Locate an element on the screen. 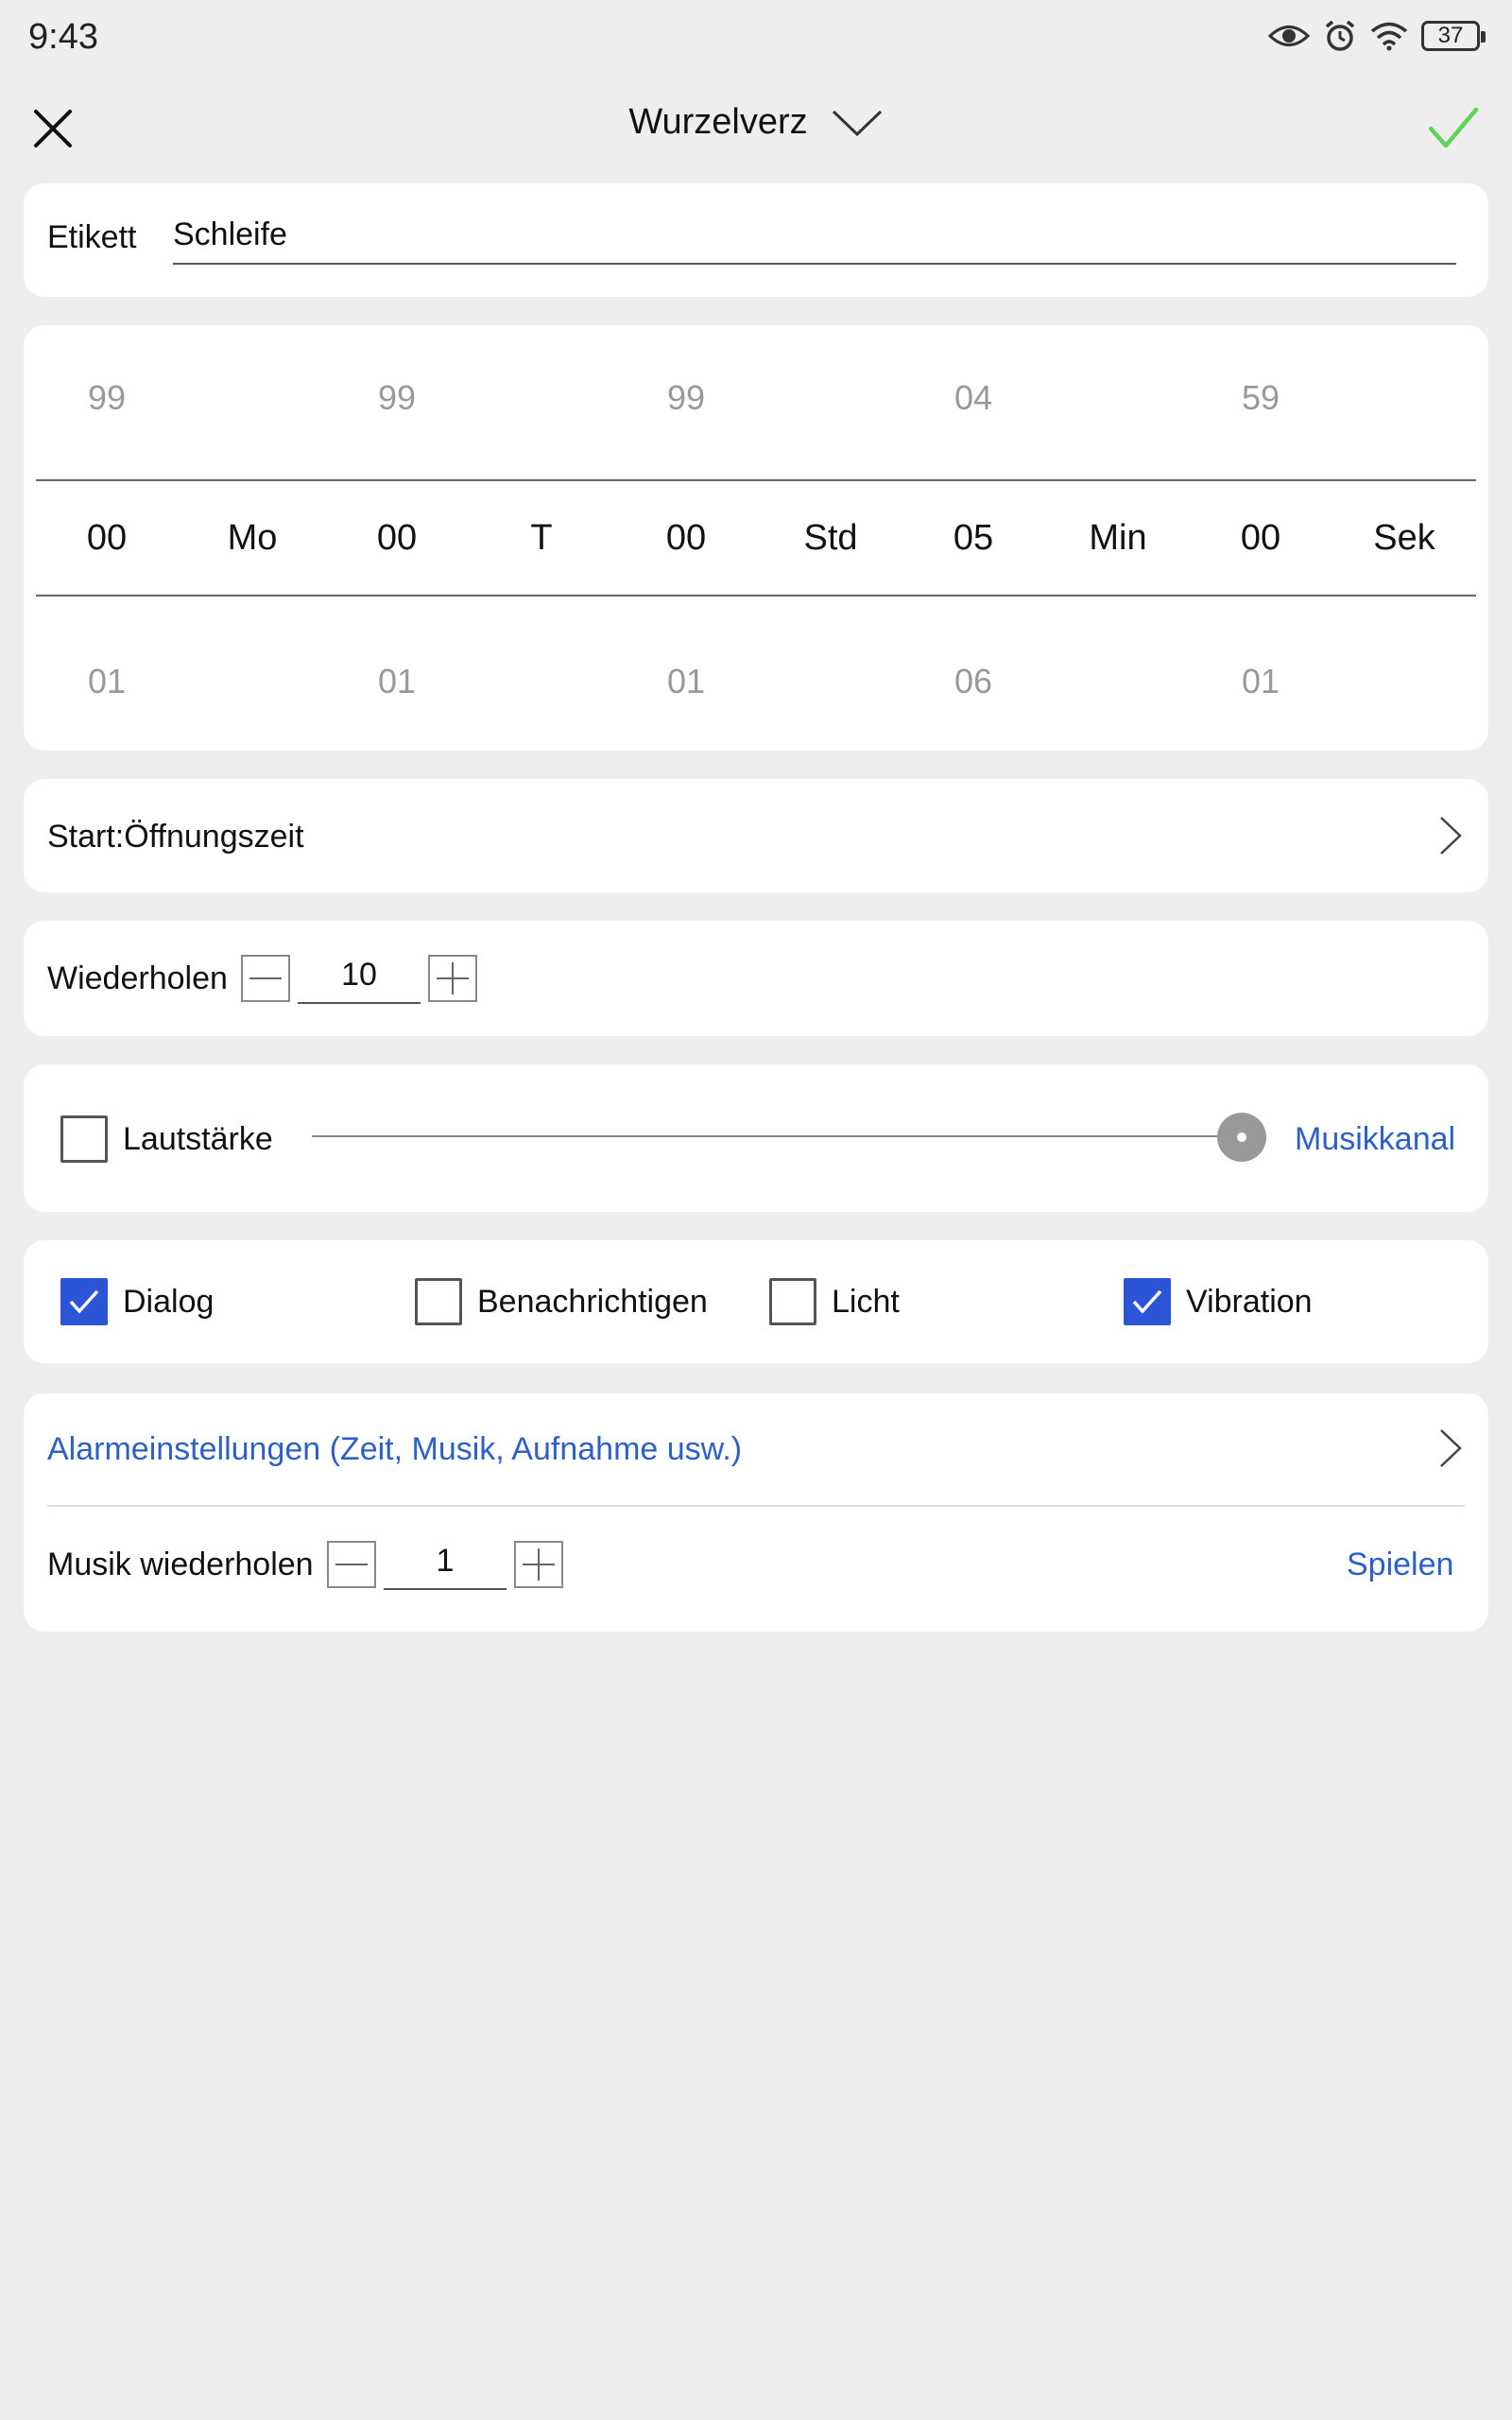  picker-hours-above: 99 is located at coordinates (686, 398).